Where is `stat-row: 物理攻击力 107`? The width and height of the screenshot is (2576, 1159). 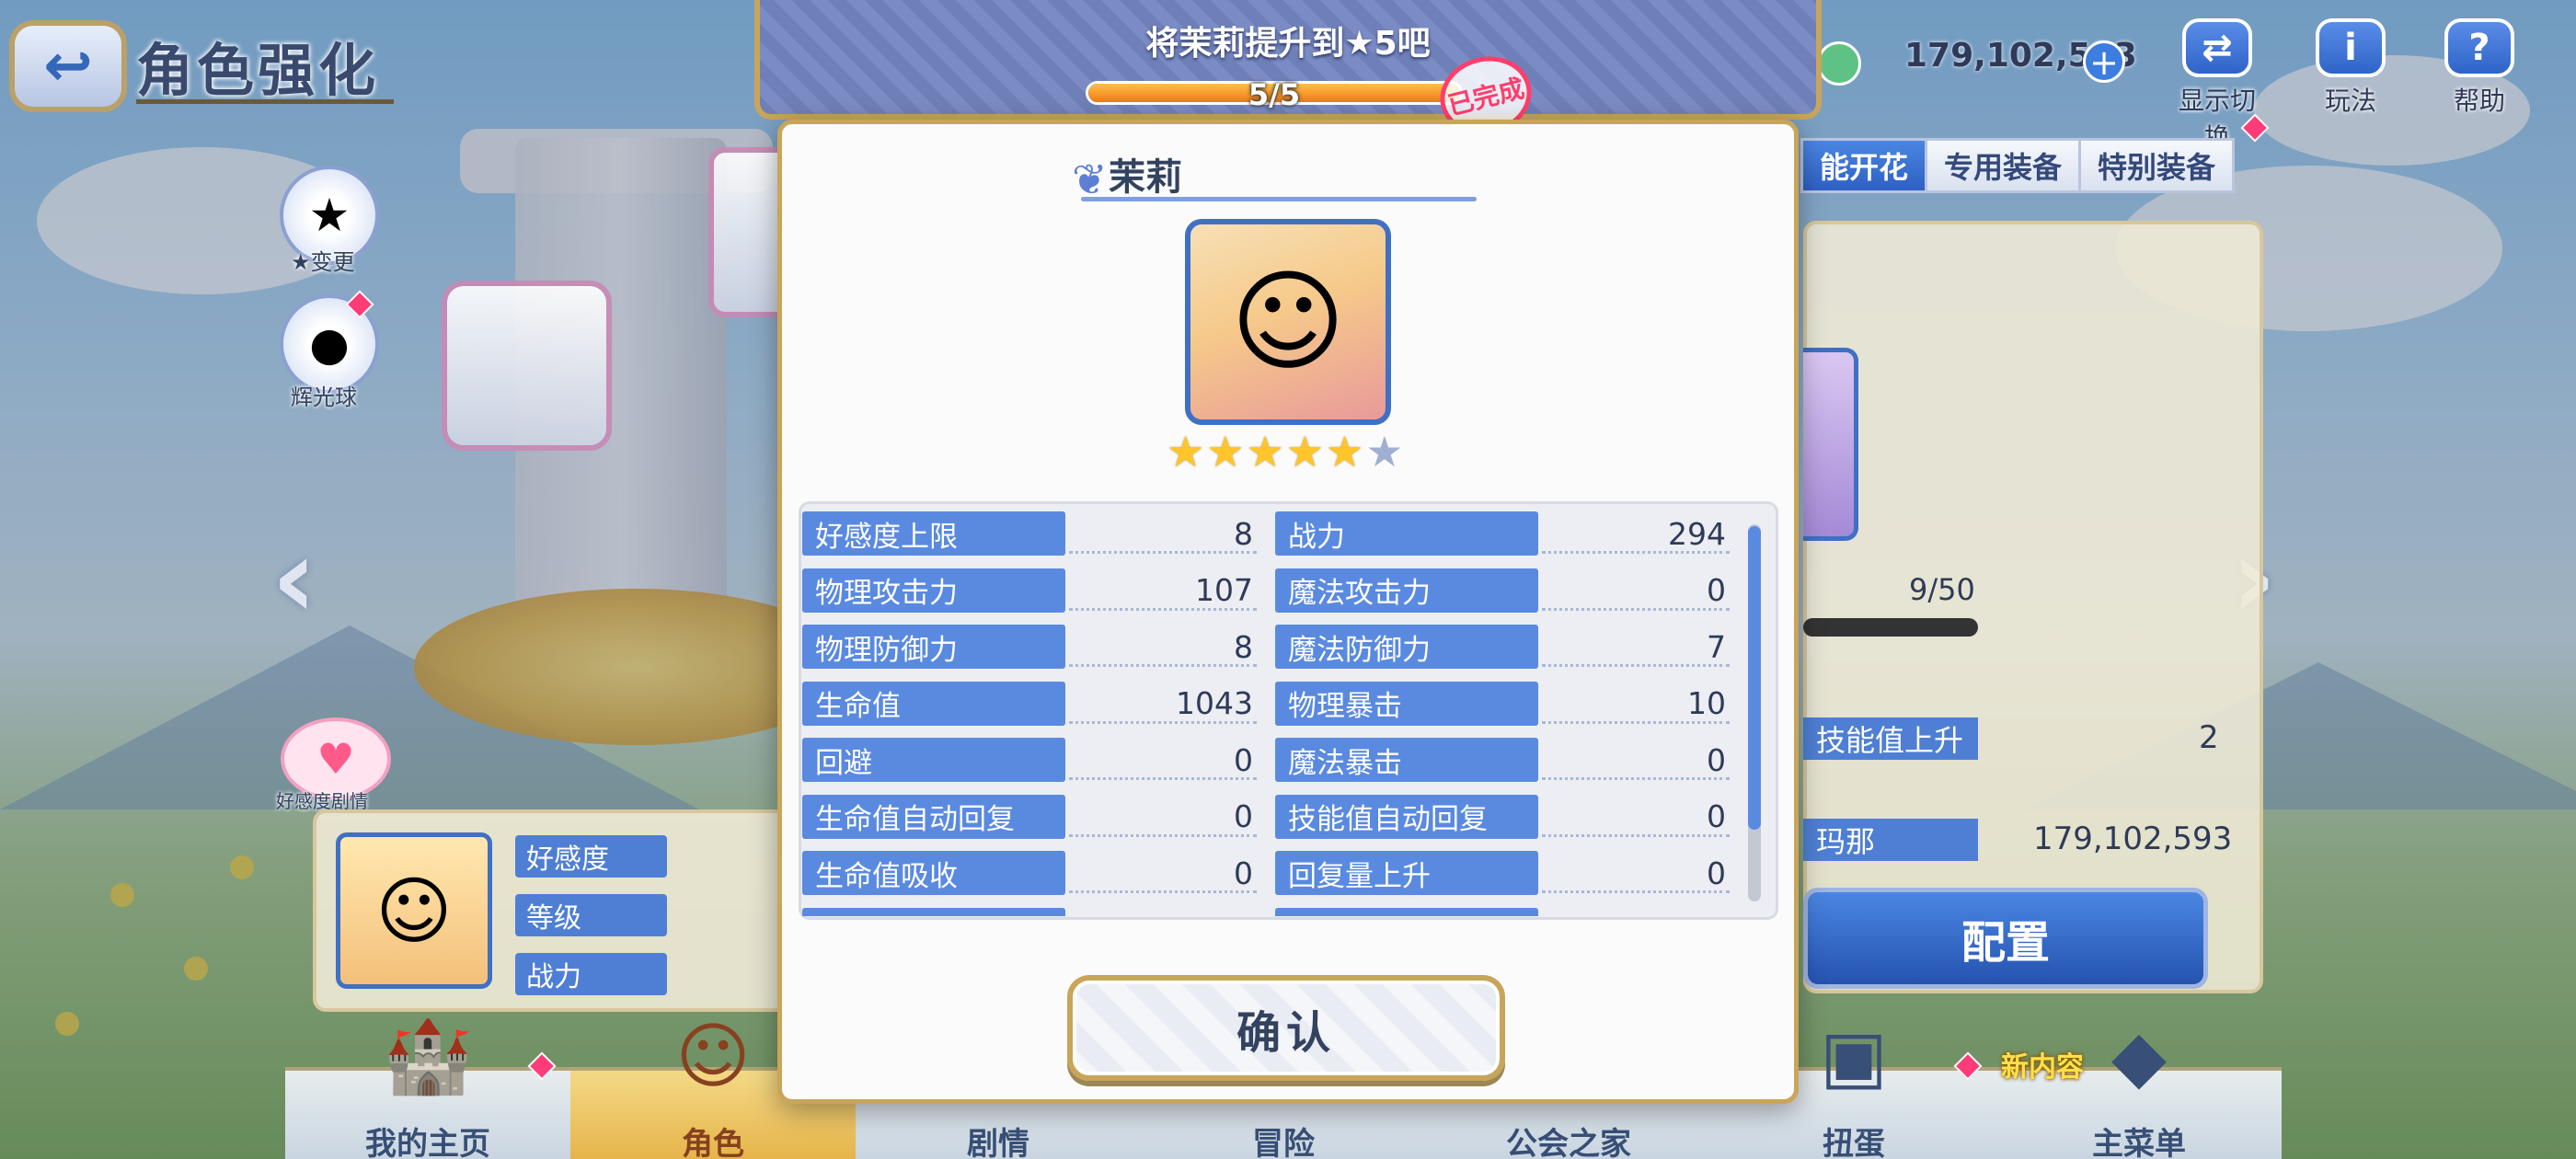
stat-row: 物理攻击力 107 is located at coordinates (1032, 590).